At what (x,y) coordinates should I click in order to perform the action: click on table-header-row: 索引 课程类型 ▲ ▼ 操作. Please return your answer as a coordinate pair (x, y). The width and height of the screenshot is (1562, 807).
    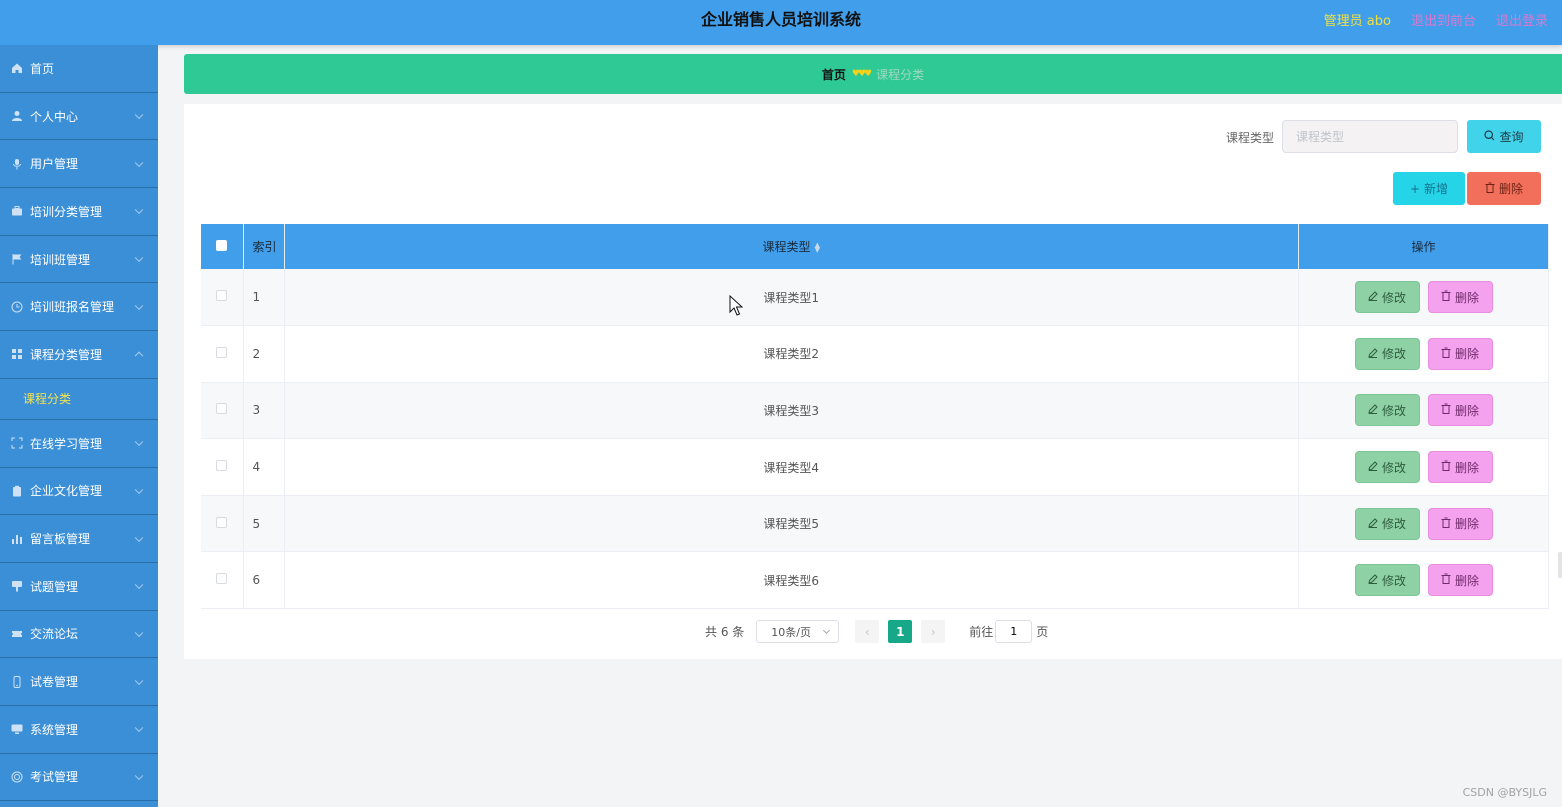
    Looking at the image, I should click on (875, 246).